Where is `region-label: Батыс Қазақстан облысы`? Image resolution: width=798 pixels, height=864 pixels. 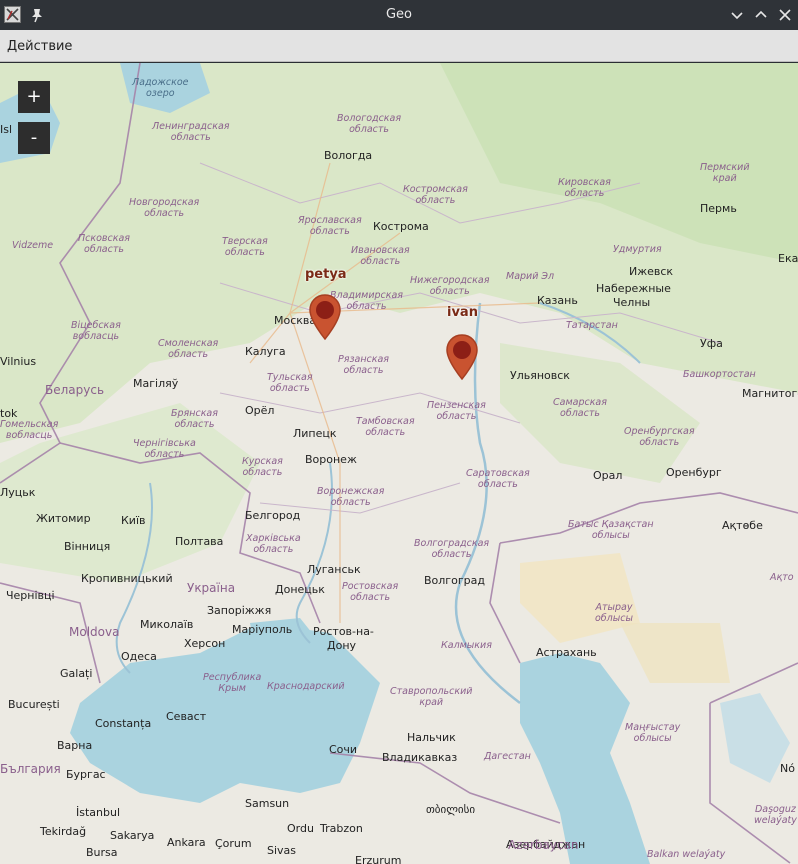 region-label: Батыс Қазақстан облысы is located at coordinates (611, 530).